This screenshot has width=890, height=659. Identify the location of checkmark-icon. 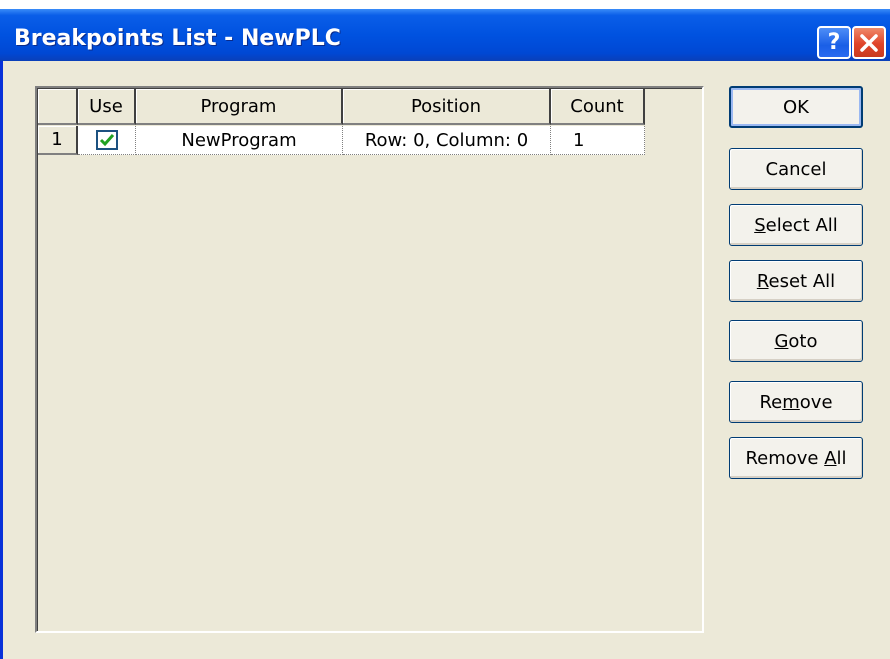
(106, 140).